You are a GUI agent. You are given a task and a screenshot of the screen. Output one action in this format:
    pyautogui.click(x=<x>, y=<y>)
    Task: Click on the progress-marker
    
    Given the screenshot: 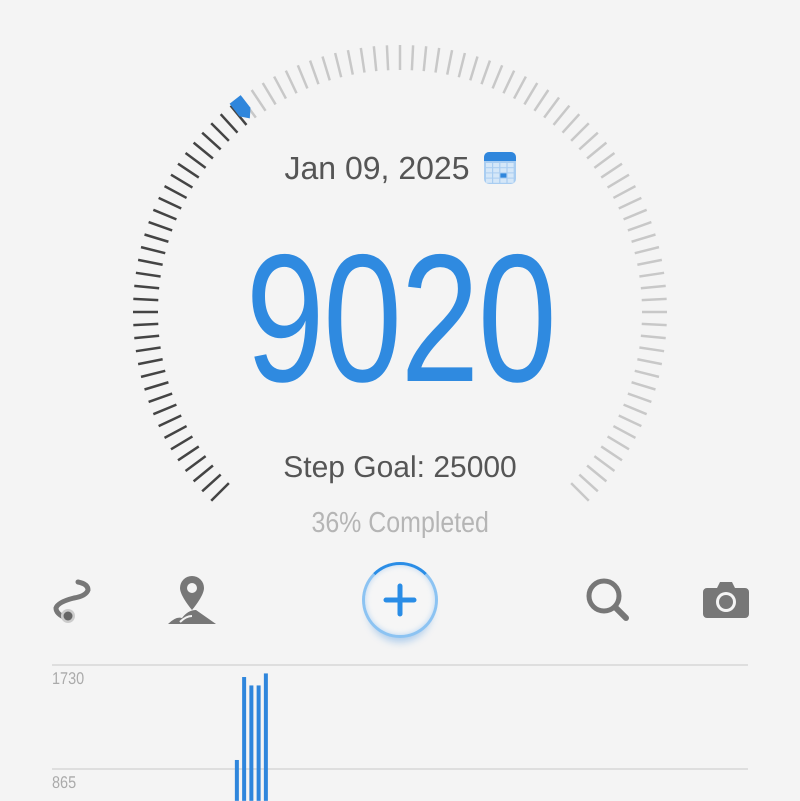 What is the action you would take?
    pyautogui.click(x=240, y=106)
    